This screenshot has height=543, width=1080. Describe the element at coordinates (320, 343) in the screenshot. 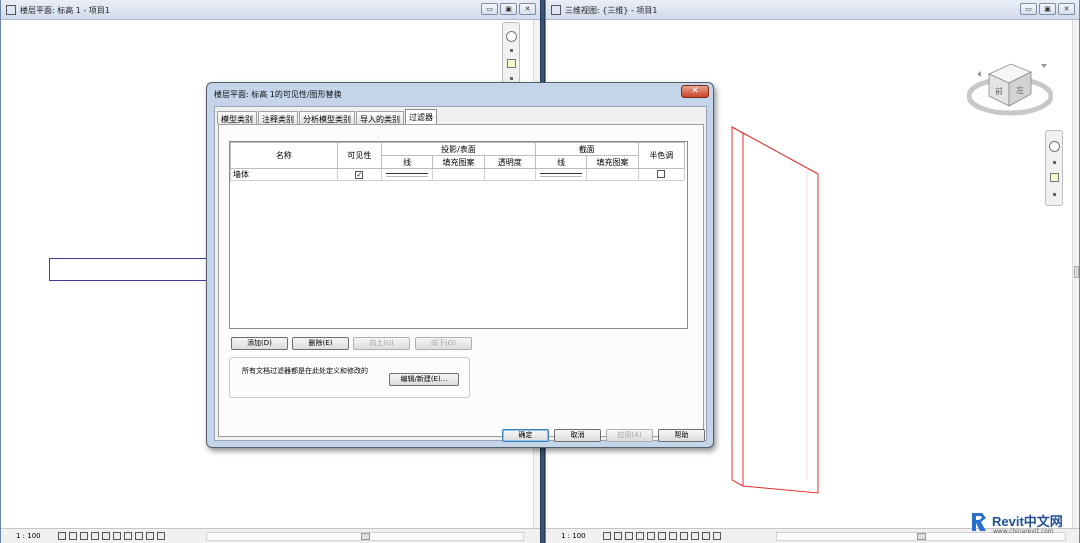

I see `delete-filter-button: 删除(E)` at that location.